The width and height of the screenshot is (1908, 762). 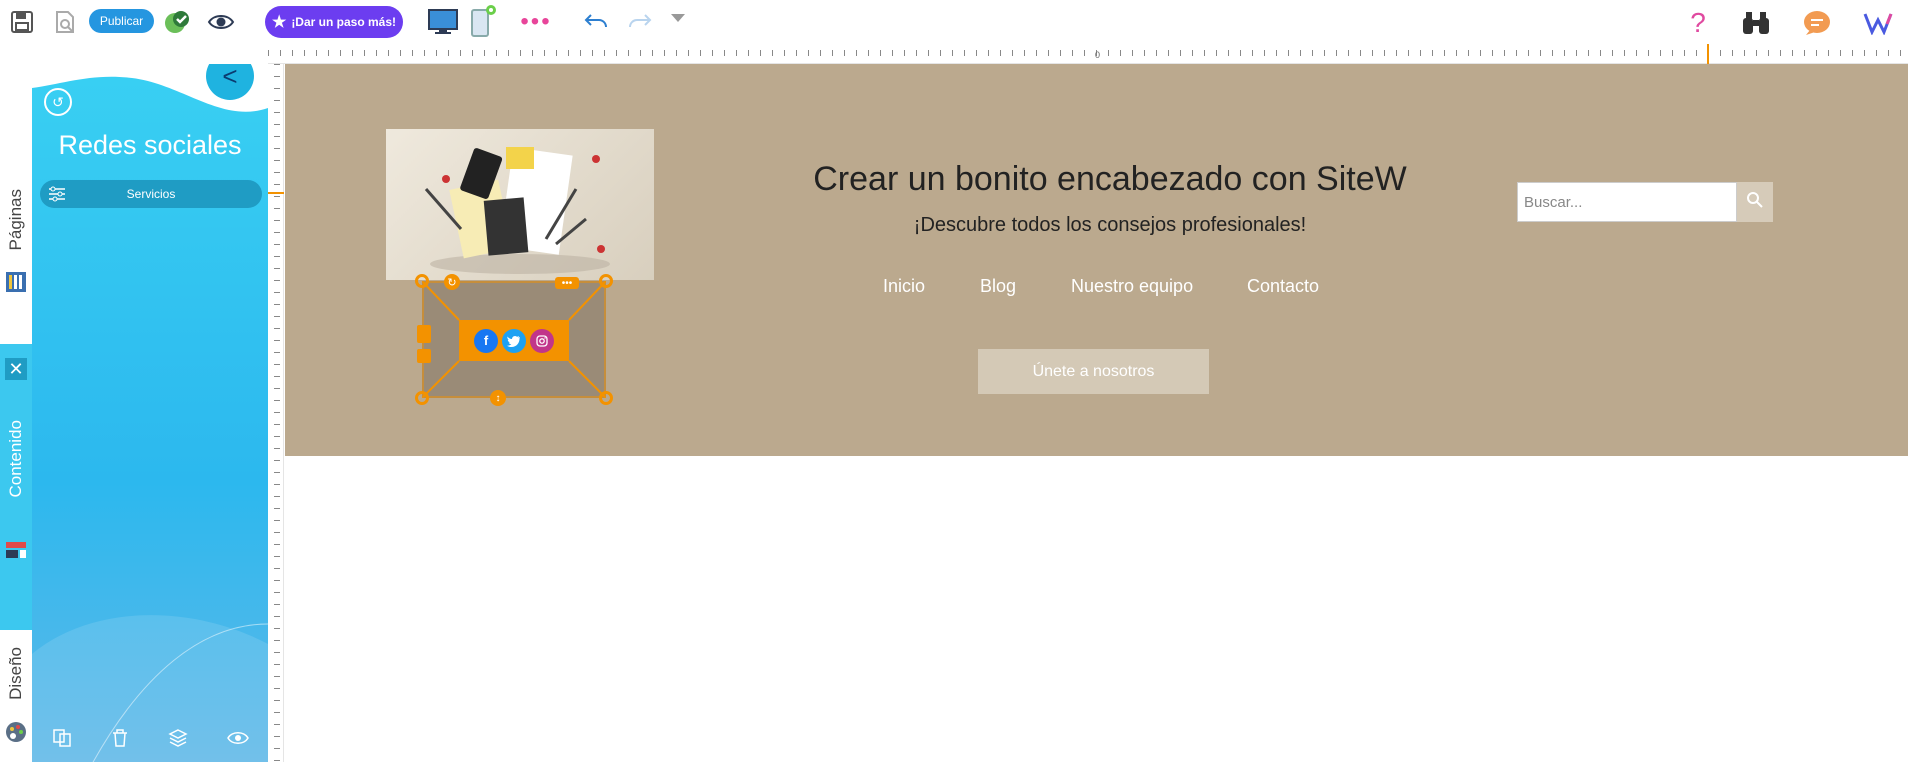 I want to click on ruler-marker-left, so click(x=276, y=193).